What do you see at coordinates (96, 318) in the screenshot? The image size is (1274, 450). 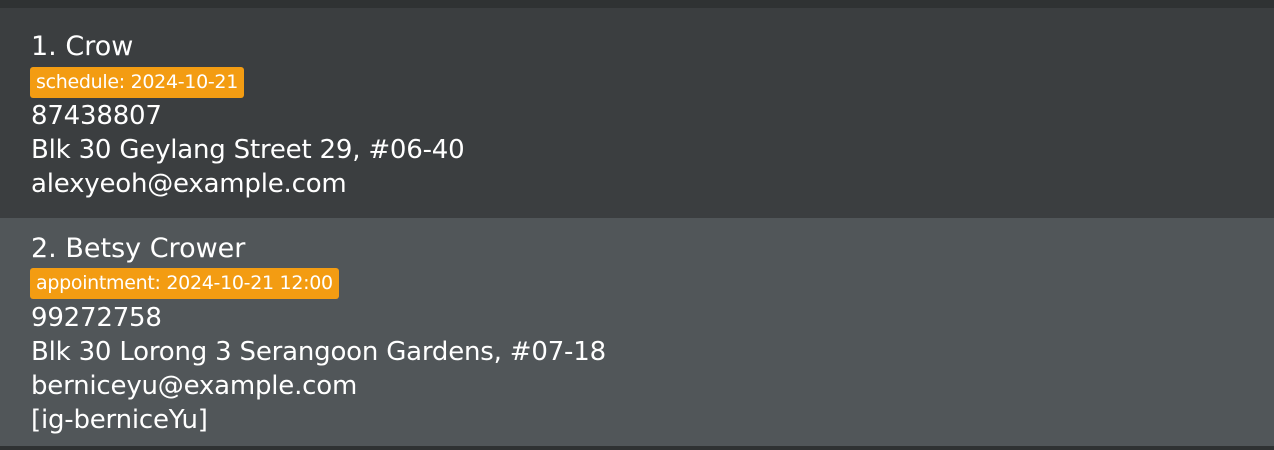 I see `phone-text: 99272758` at bounding box center [96, 318].